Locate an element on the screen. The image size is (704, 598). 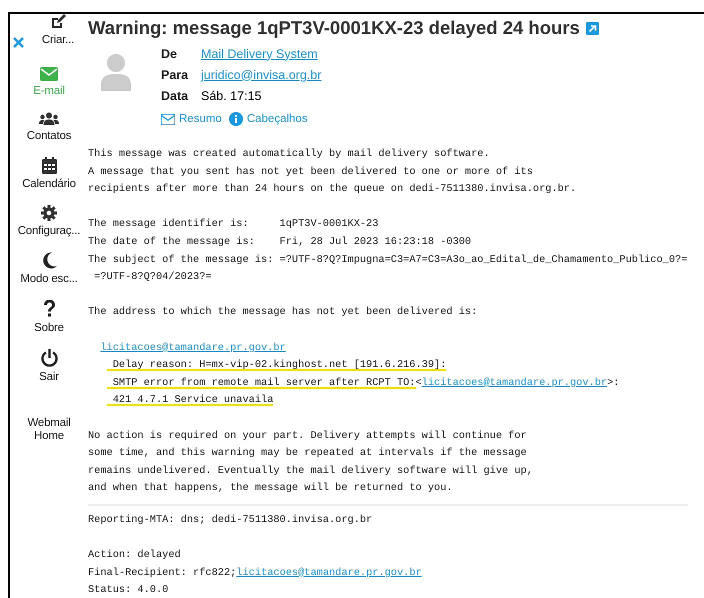
sidebar-item: Calendário is located at coordinates (49, 174).